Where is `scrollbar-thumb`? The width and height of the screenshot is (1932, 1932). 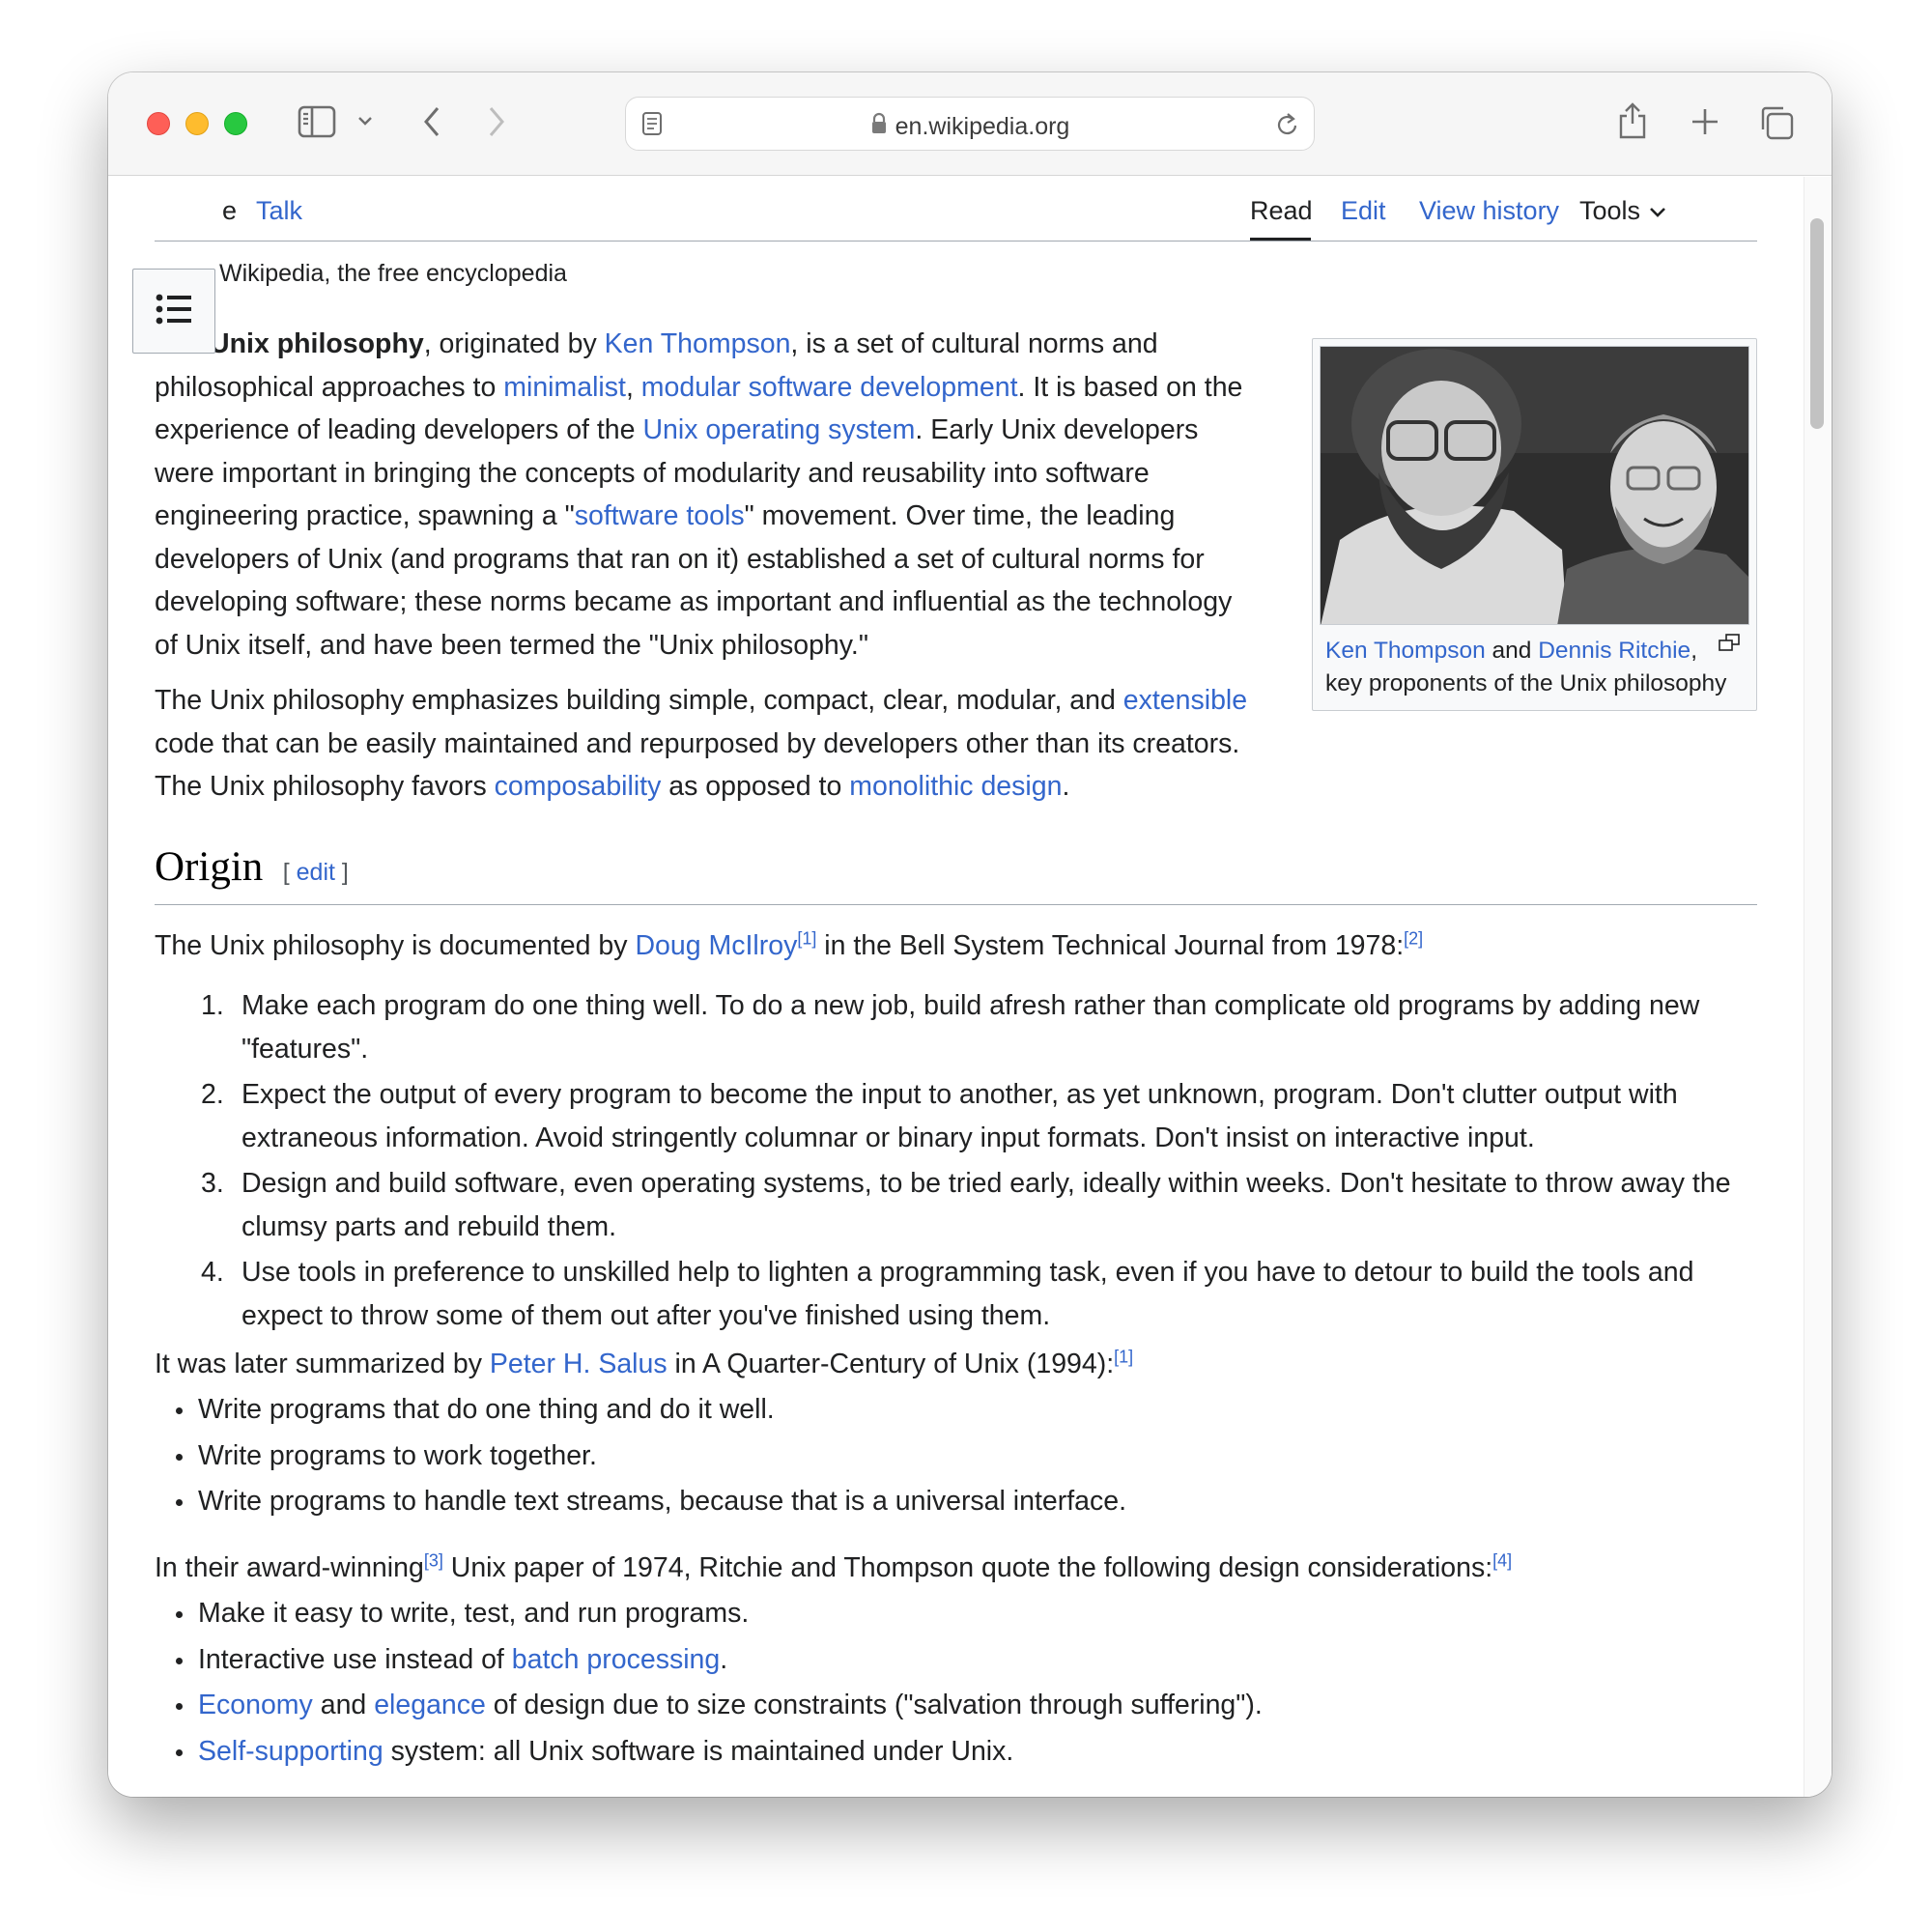 scrollbar-thumb is located at coordinates (1817, 323).